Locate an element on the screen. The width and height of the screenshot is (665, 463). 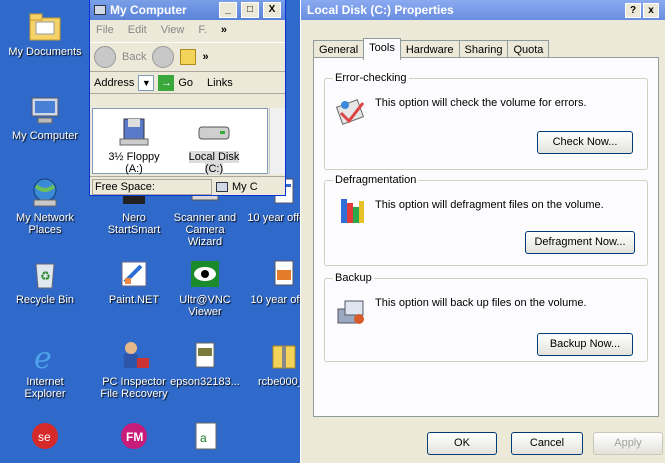
status-text: Free Space: is located at coordinates (152, 186).